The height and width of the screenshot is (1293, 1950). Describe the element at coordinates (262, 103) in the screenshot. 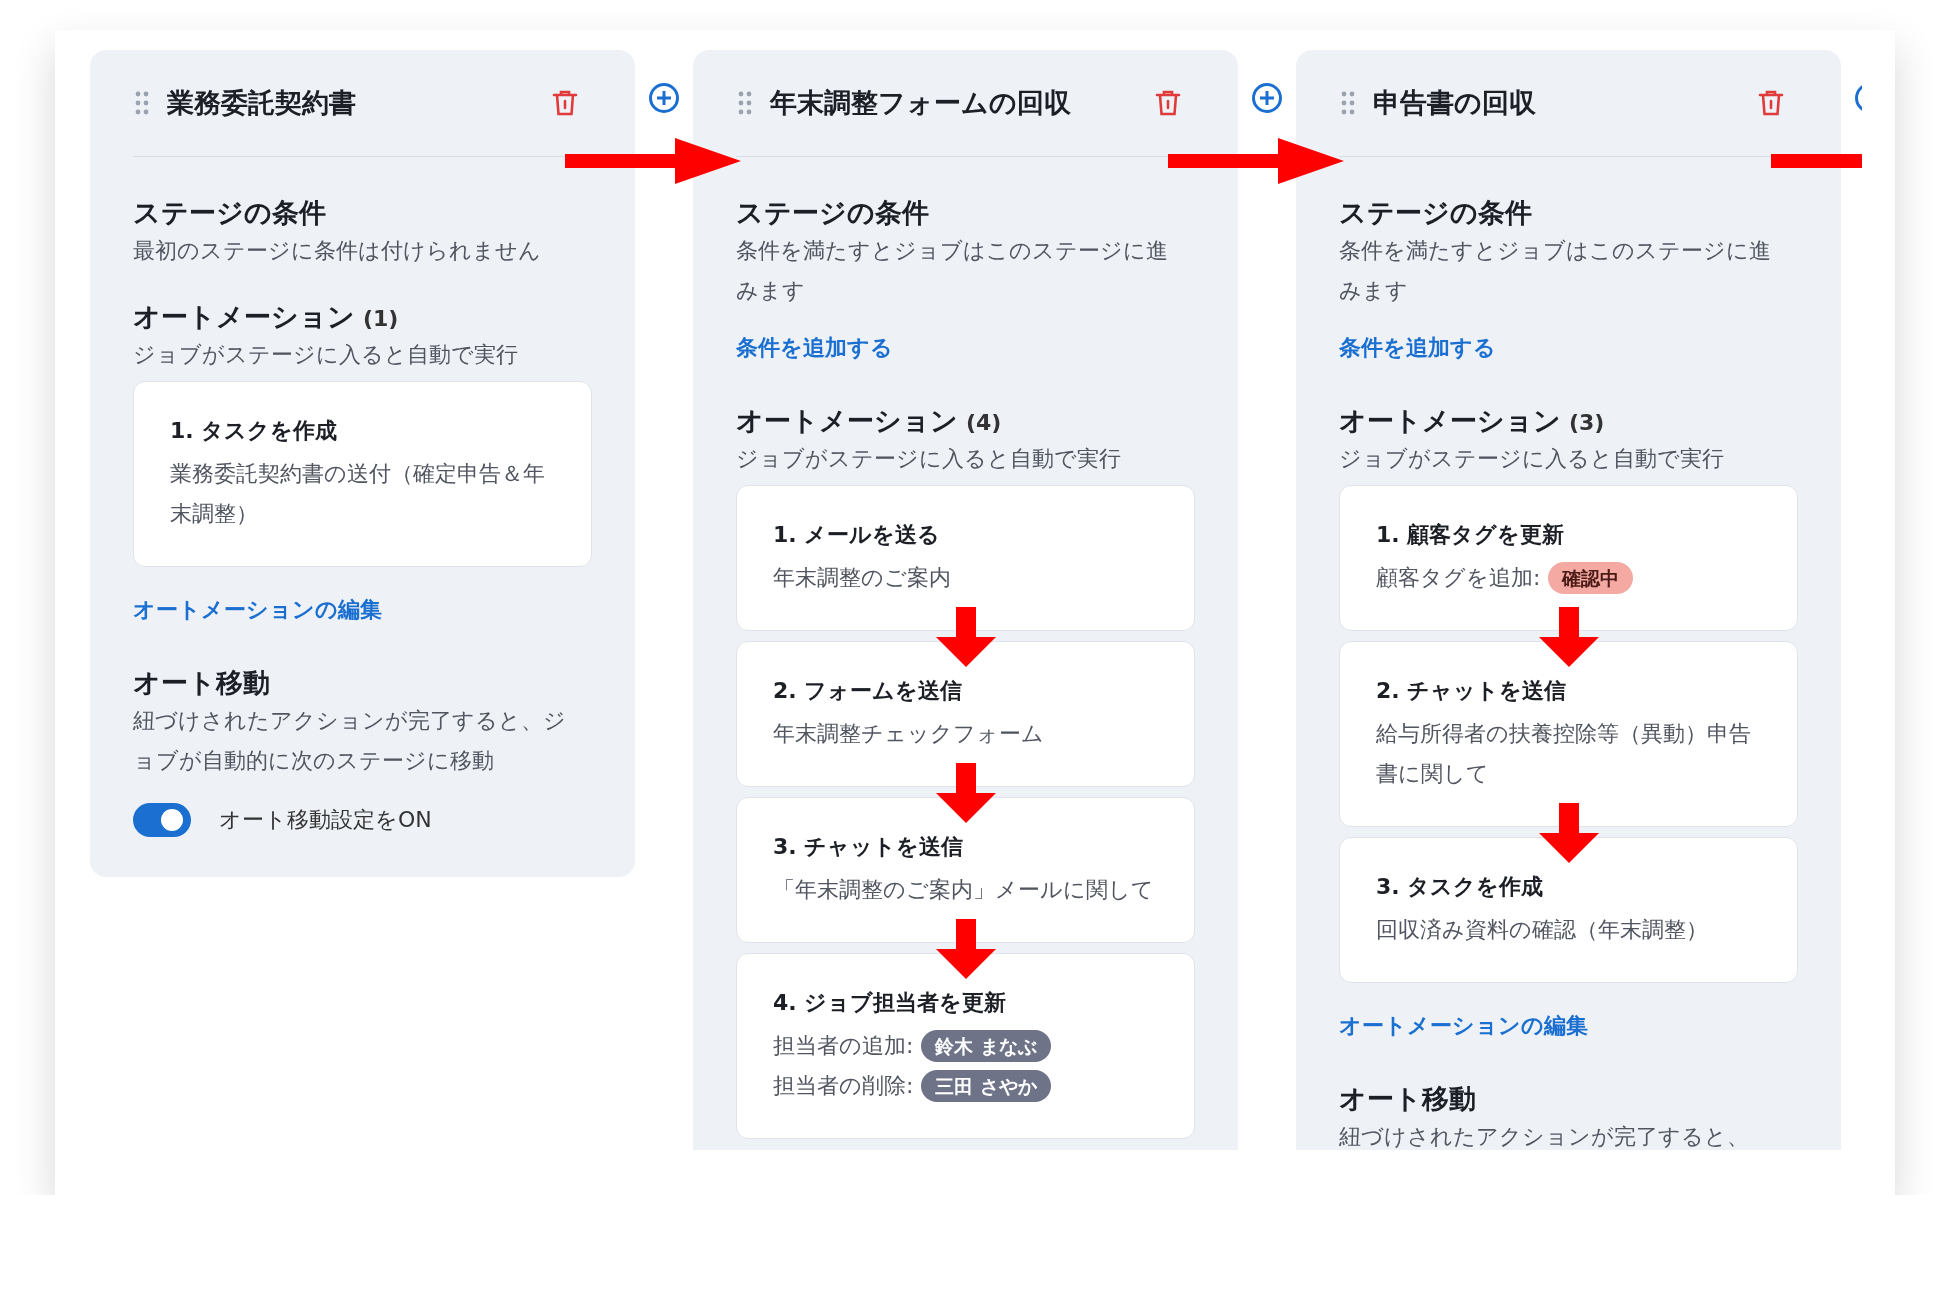

I see `stage-title: 業務委託契約書` at that location.